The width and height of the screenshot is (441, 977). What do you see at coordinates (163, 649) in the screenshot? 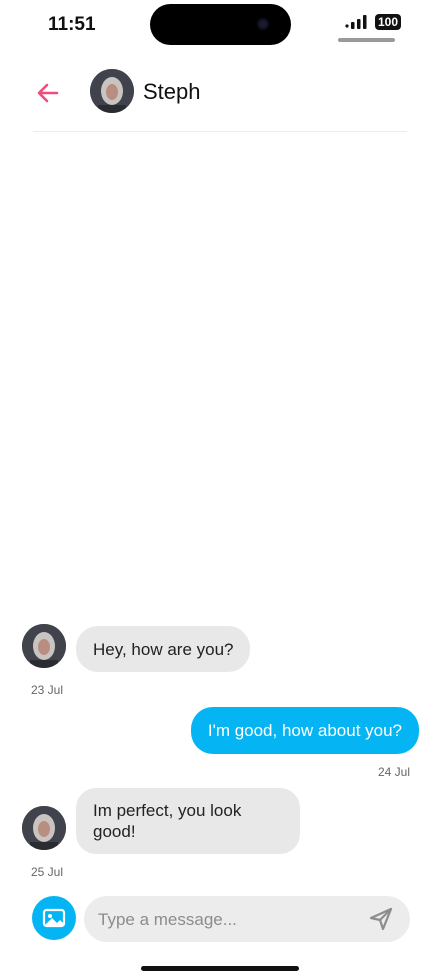
I see `message-bubble-incoming: Hey, how are you?` at bounding box center [163, 649].